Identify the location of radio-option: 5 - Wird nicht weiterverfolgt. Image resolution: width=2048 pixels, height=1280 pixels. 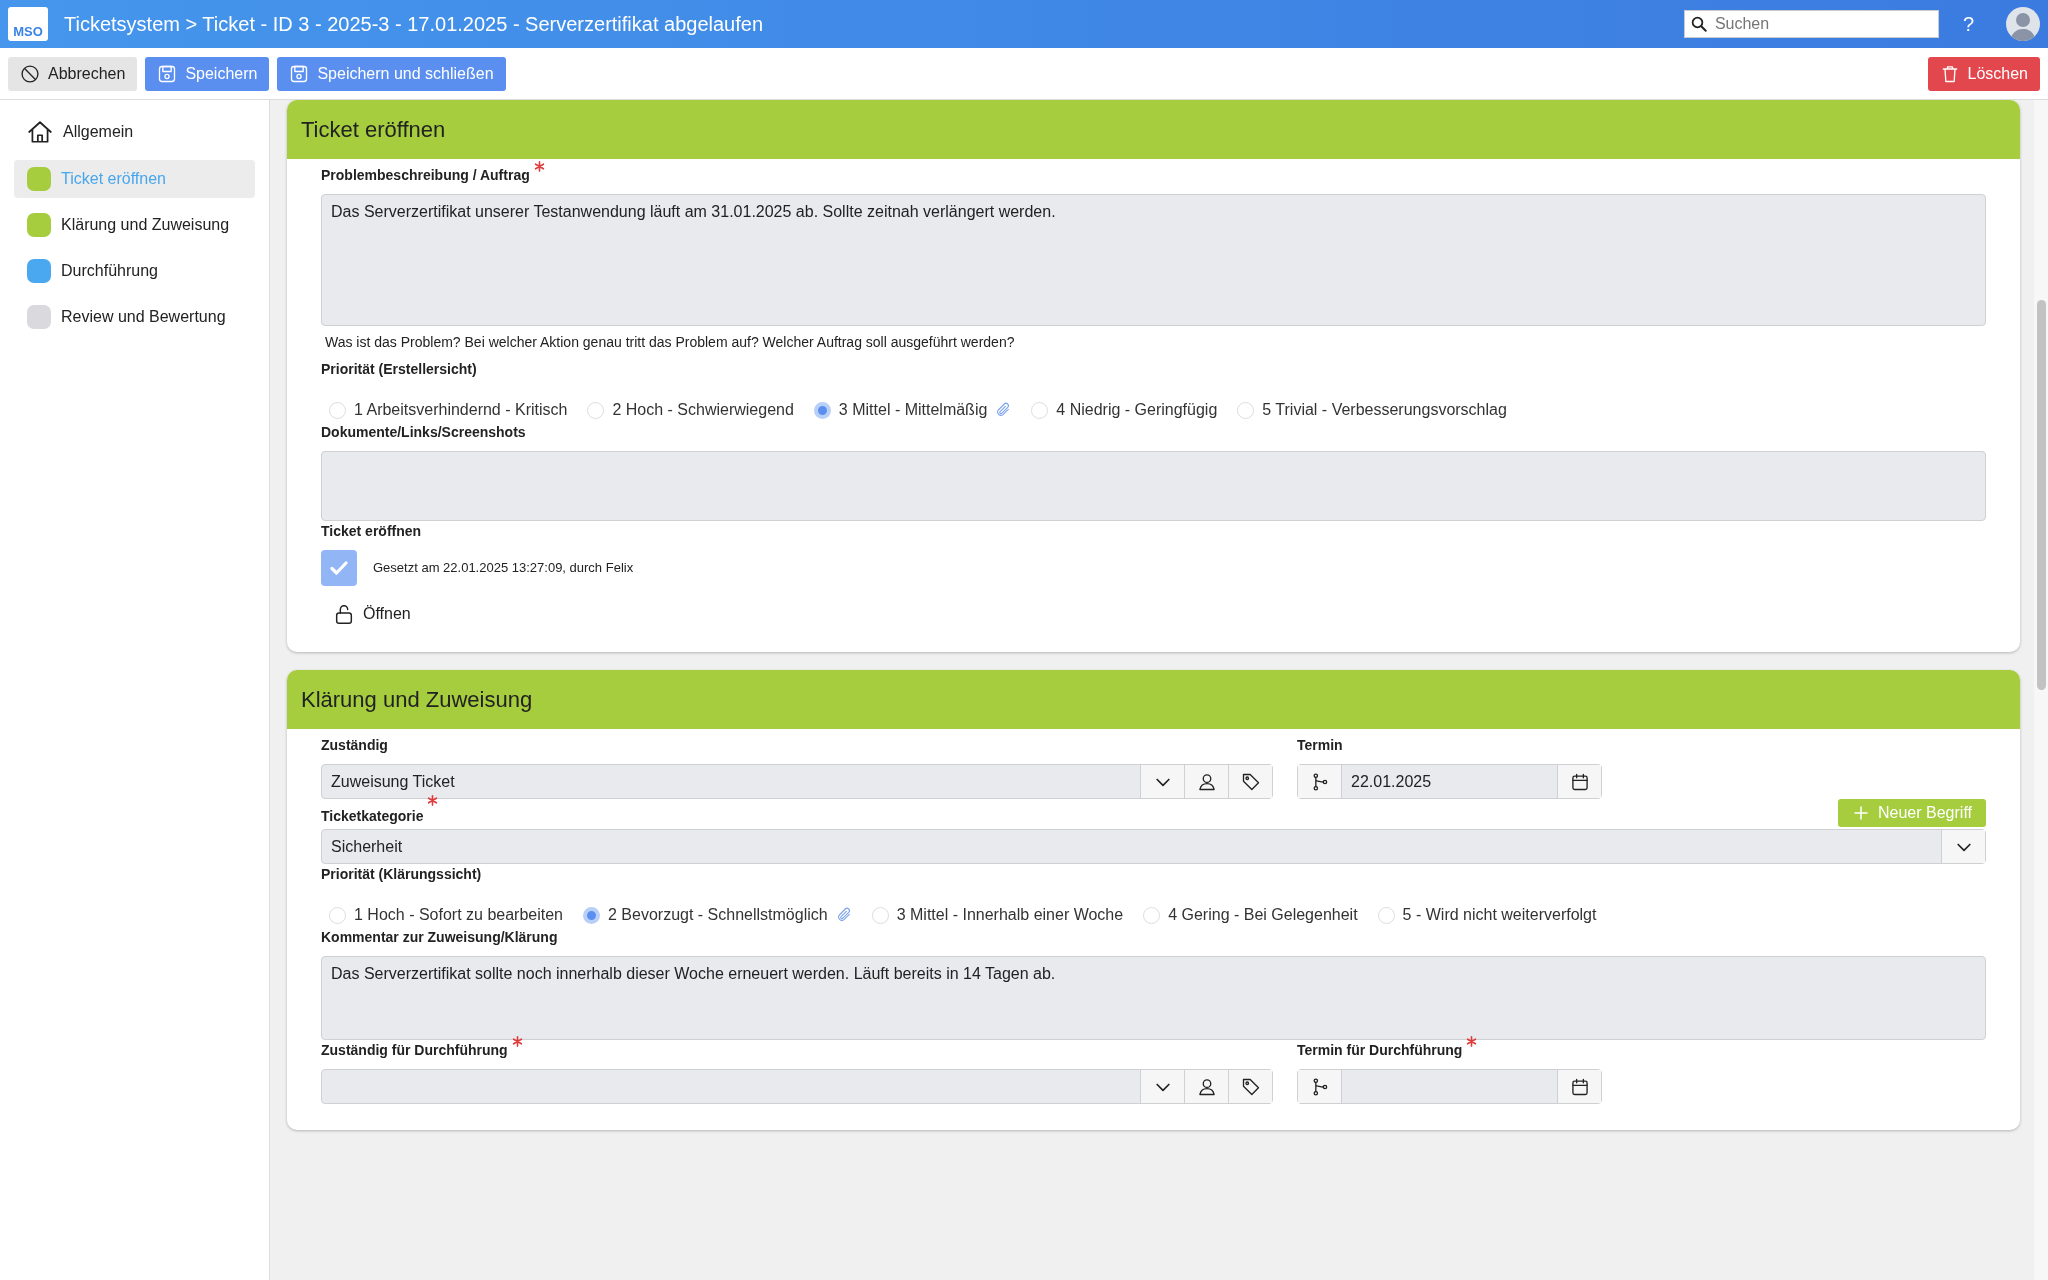
(1487, 915).